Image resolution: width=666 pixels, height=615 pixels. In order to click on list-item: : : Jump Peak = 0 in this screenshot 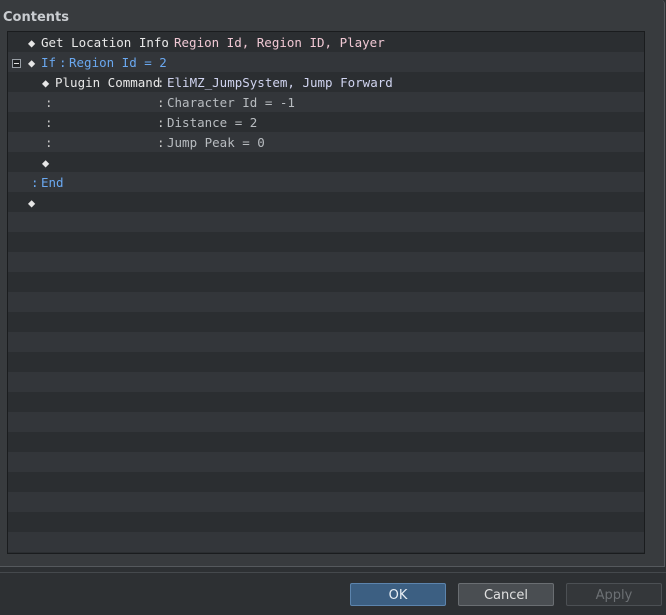, I will do `click(326, 143)`.